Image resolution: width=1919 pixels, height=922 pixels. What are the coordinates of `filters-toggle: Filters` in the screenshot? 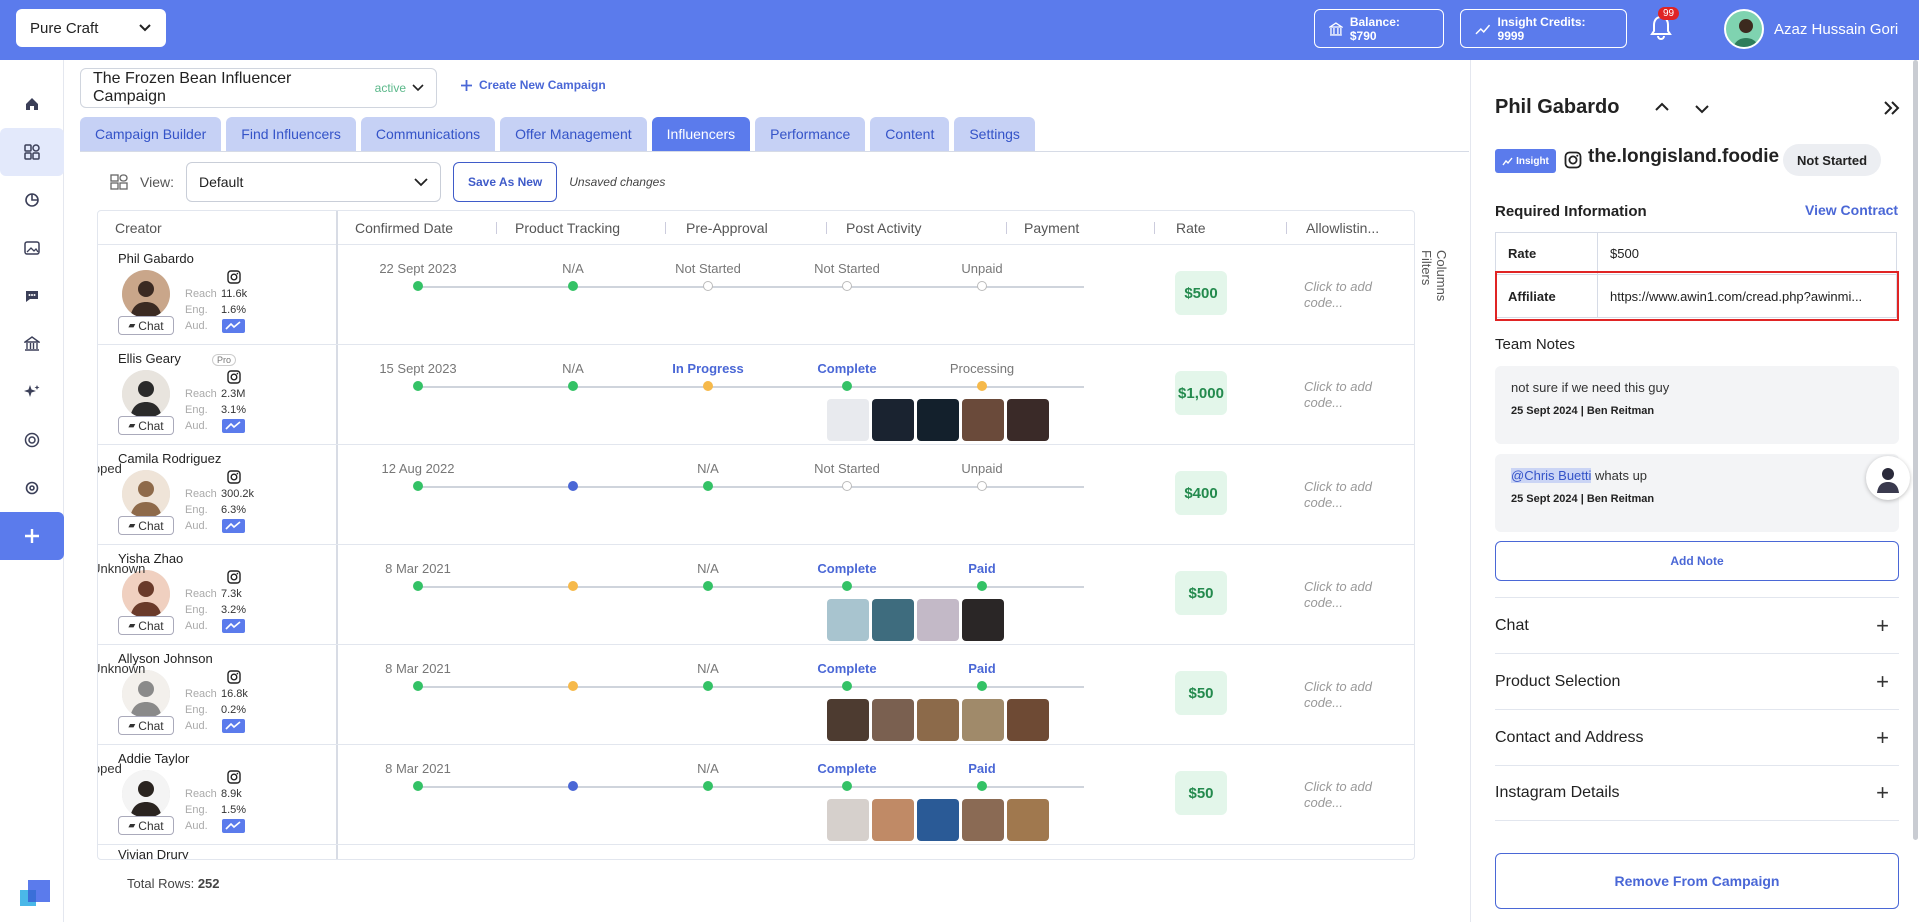 It's located at (1426, 298).